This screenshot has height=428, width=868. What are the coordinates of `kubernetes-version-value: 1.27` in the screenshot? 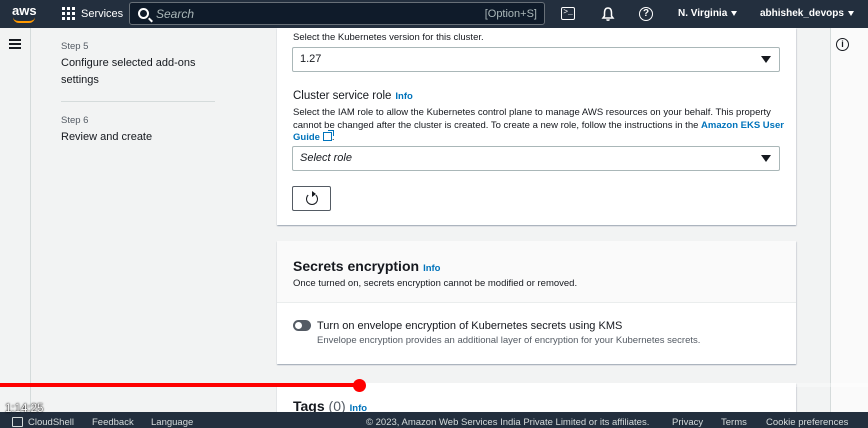 It's located at (311, 59).